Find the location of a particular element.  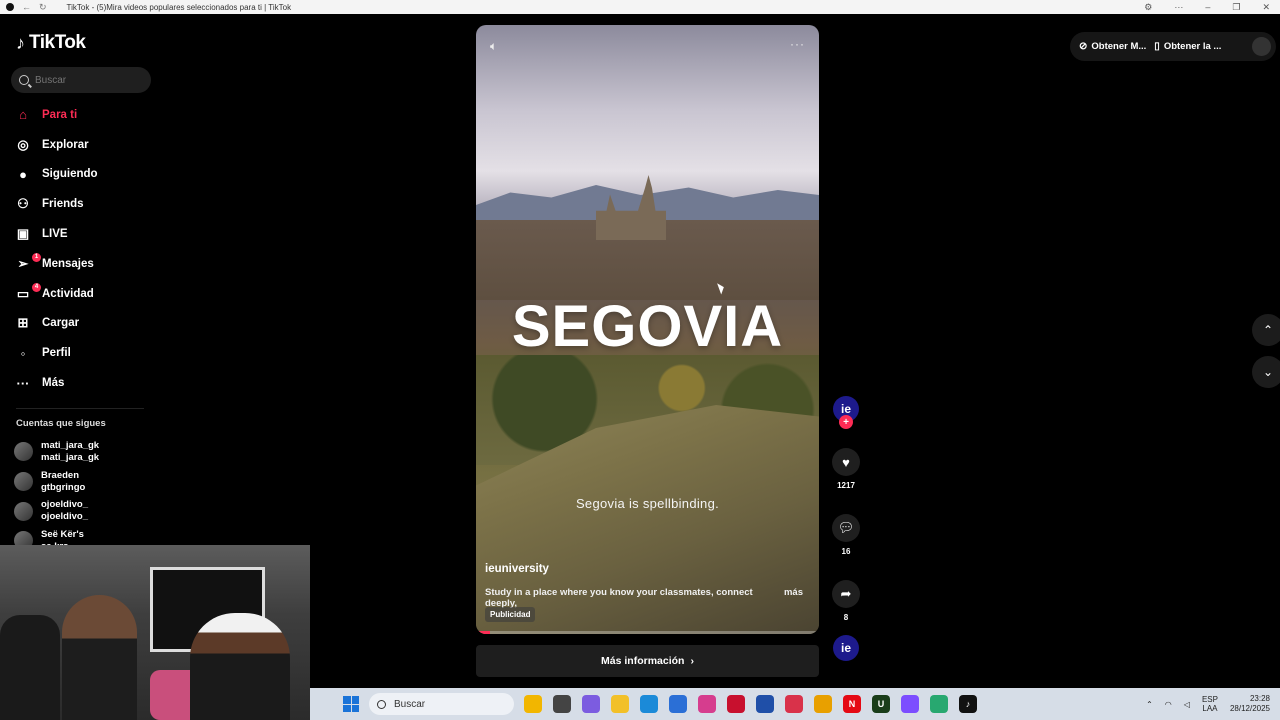

chrome-icon is located at coordinates (823, 704).